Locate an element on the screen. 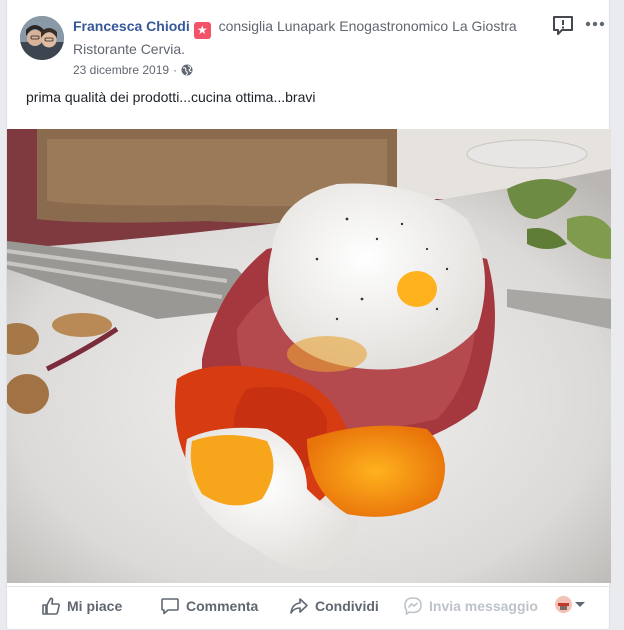 The height and width of the screenshot is (630, 624). comment-button: Commenta is located at coordinates (209, 606).